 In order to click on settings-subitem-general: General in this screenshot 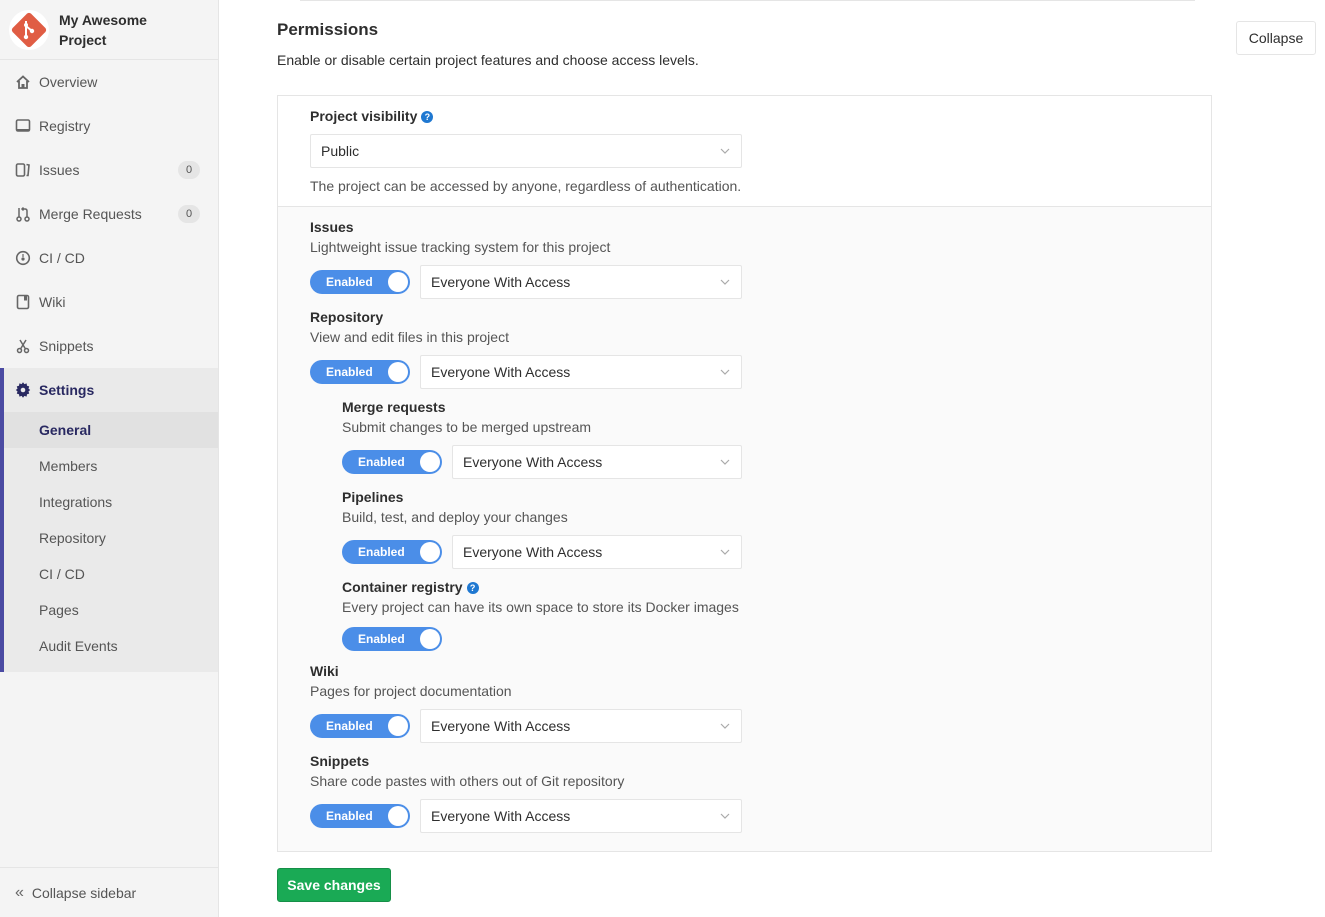, I will do `click(111, 430)`.